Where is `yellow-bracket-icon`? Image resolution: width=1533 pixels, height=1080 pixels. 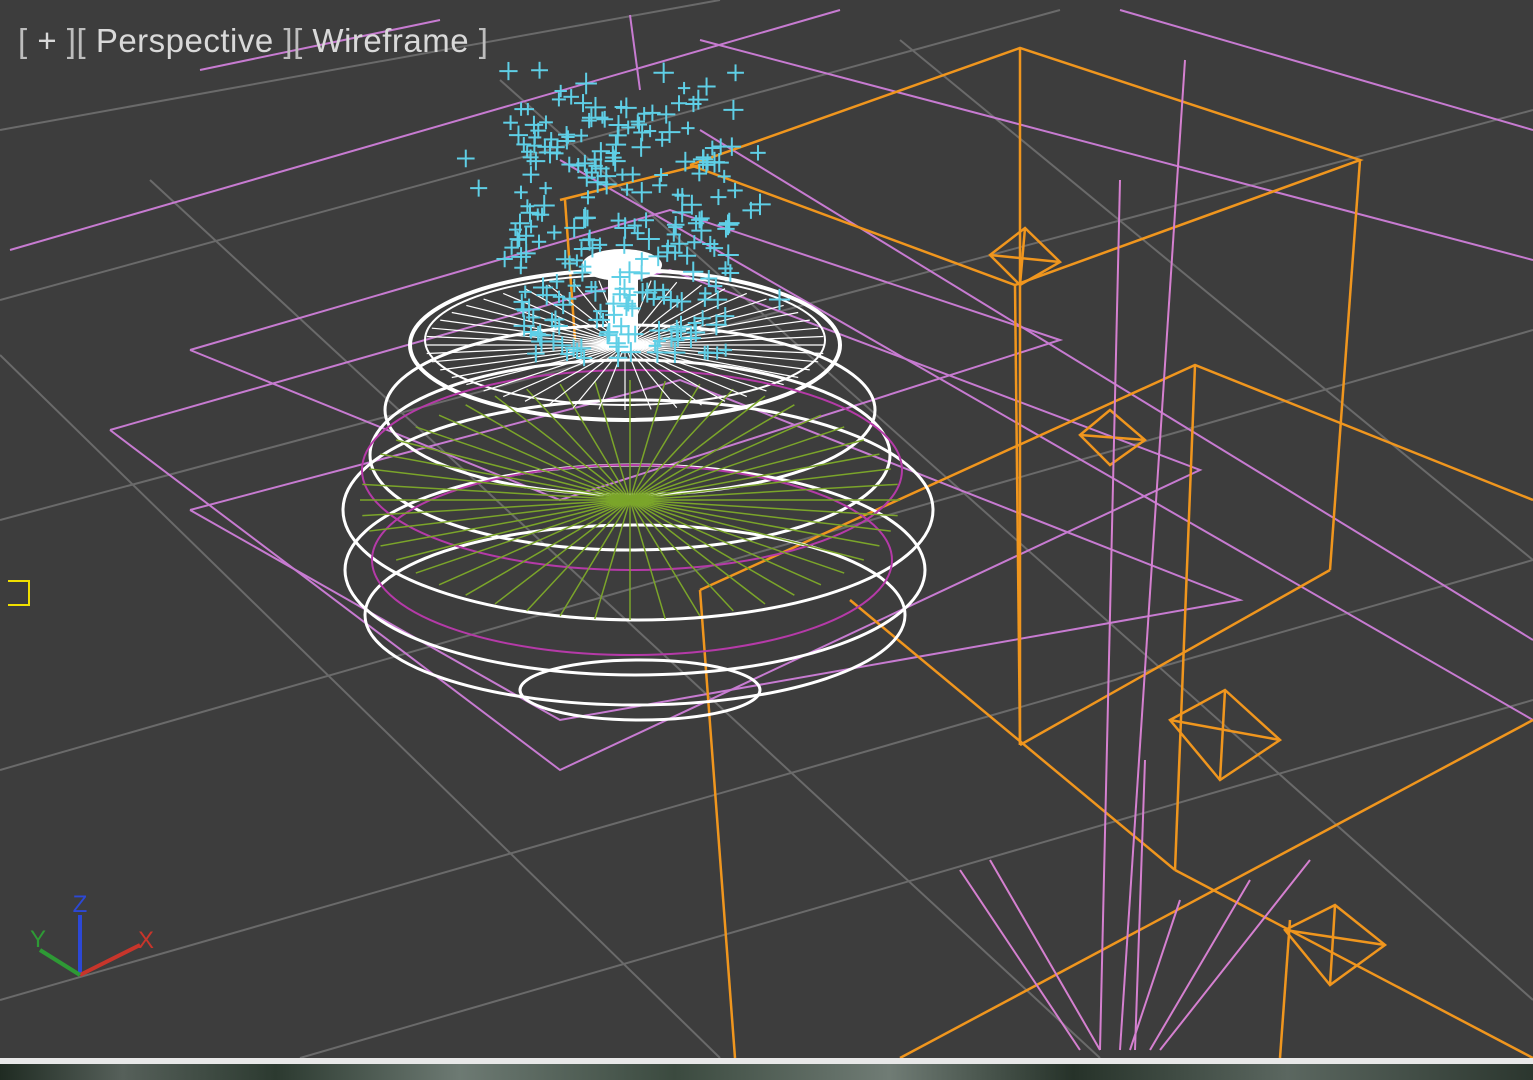 yellow-bracket-icon is located at coordinates (19, 593).